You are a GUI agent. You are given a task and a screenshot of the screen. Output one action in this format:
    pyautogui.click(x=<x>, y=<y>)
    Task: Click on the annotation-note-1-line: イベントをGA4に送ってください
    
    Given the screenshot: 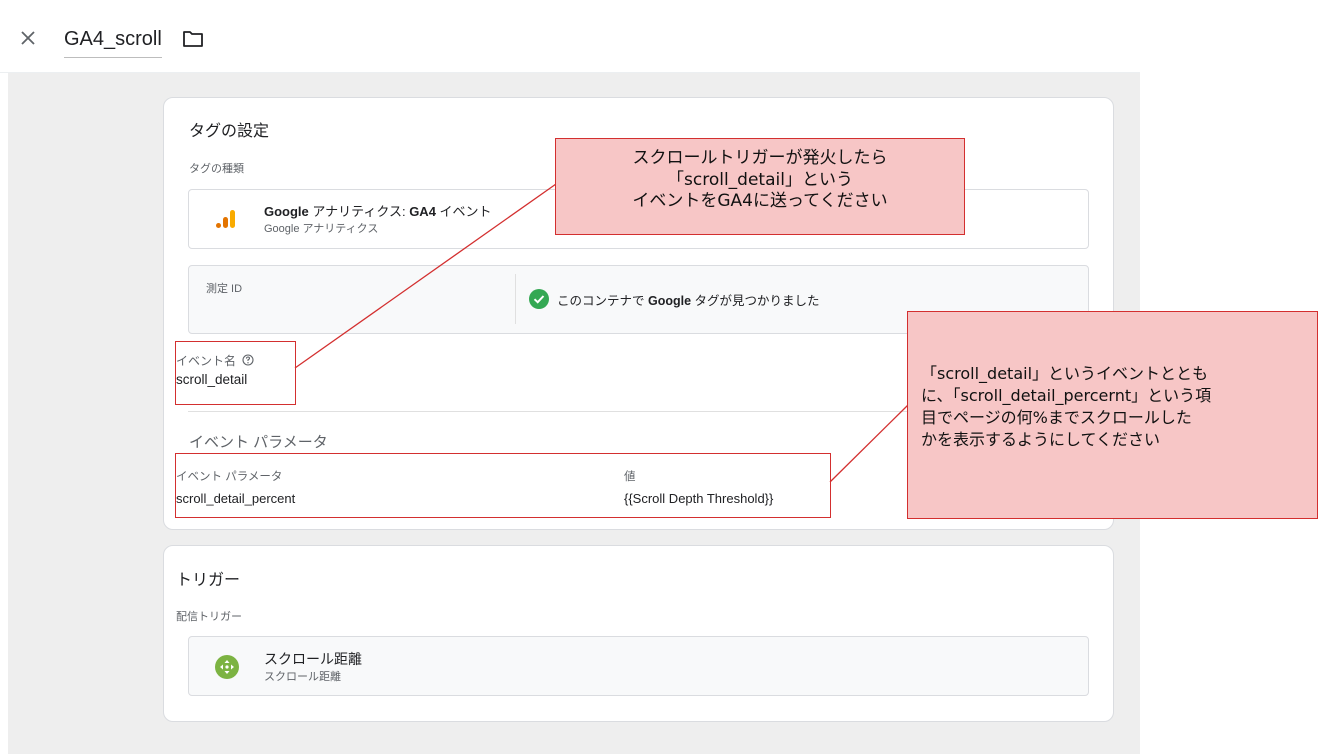 What is the action you would take?
    pyautogui.click(x=760, y=201)
    